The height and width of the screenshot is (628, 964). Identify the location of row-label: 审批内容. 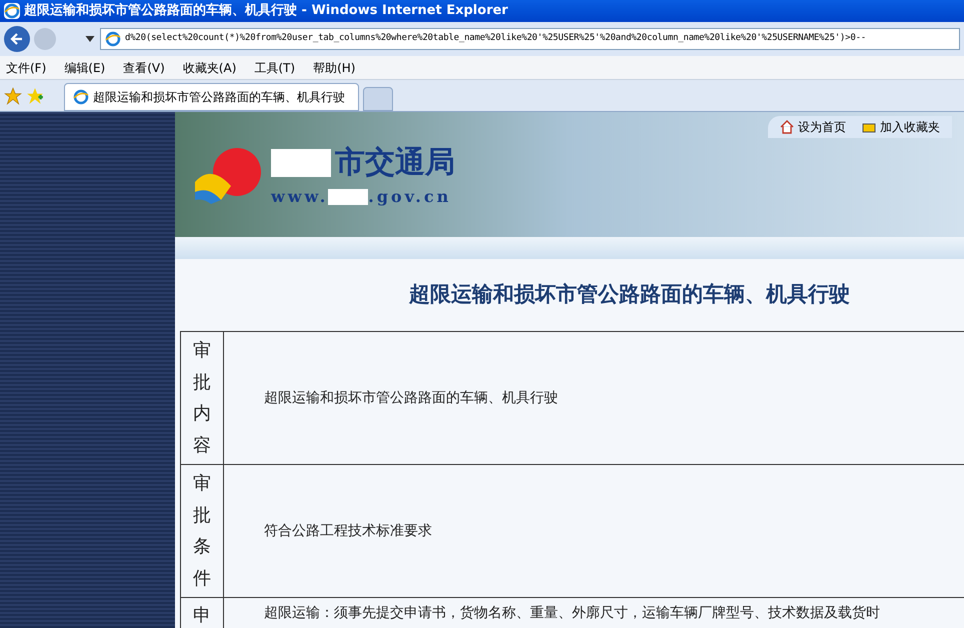
(202, 398).